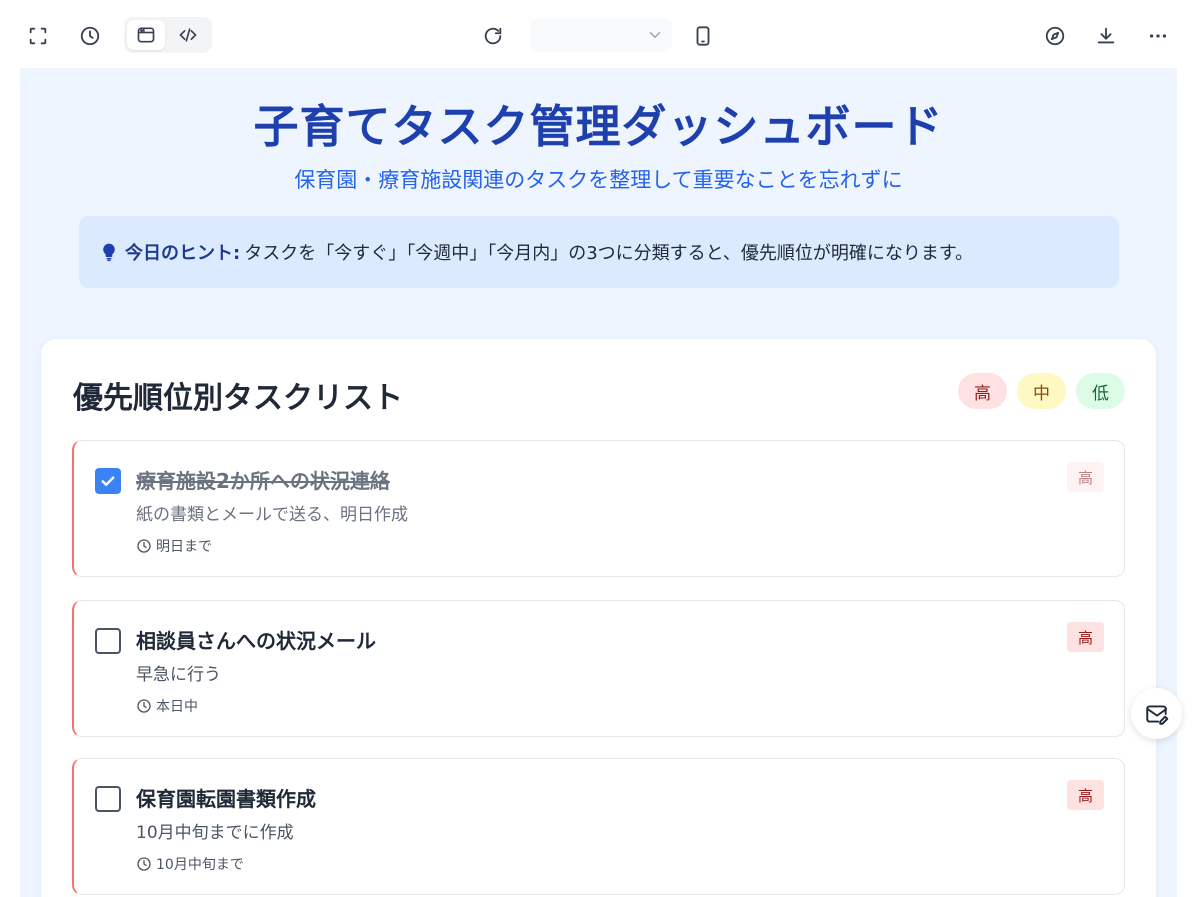  Describe the element at coordinates (238, 398) in the screenshot. I see `task-list-title: 優先順位別タスクリスト` at that location.